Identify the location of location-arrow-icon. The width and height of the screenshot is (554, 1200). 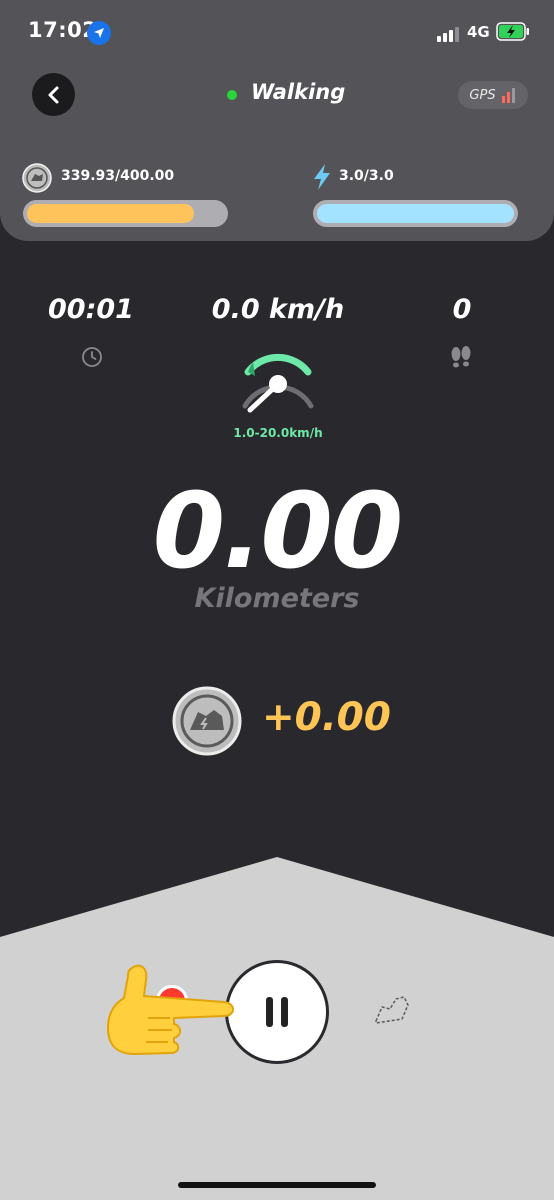
(99, 33).